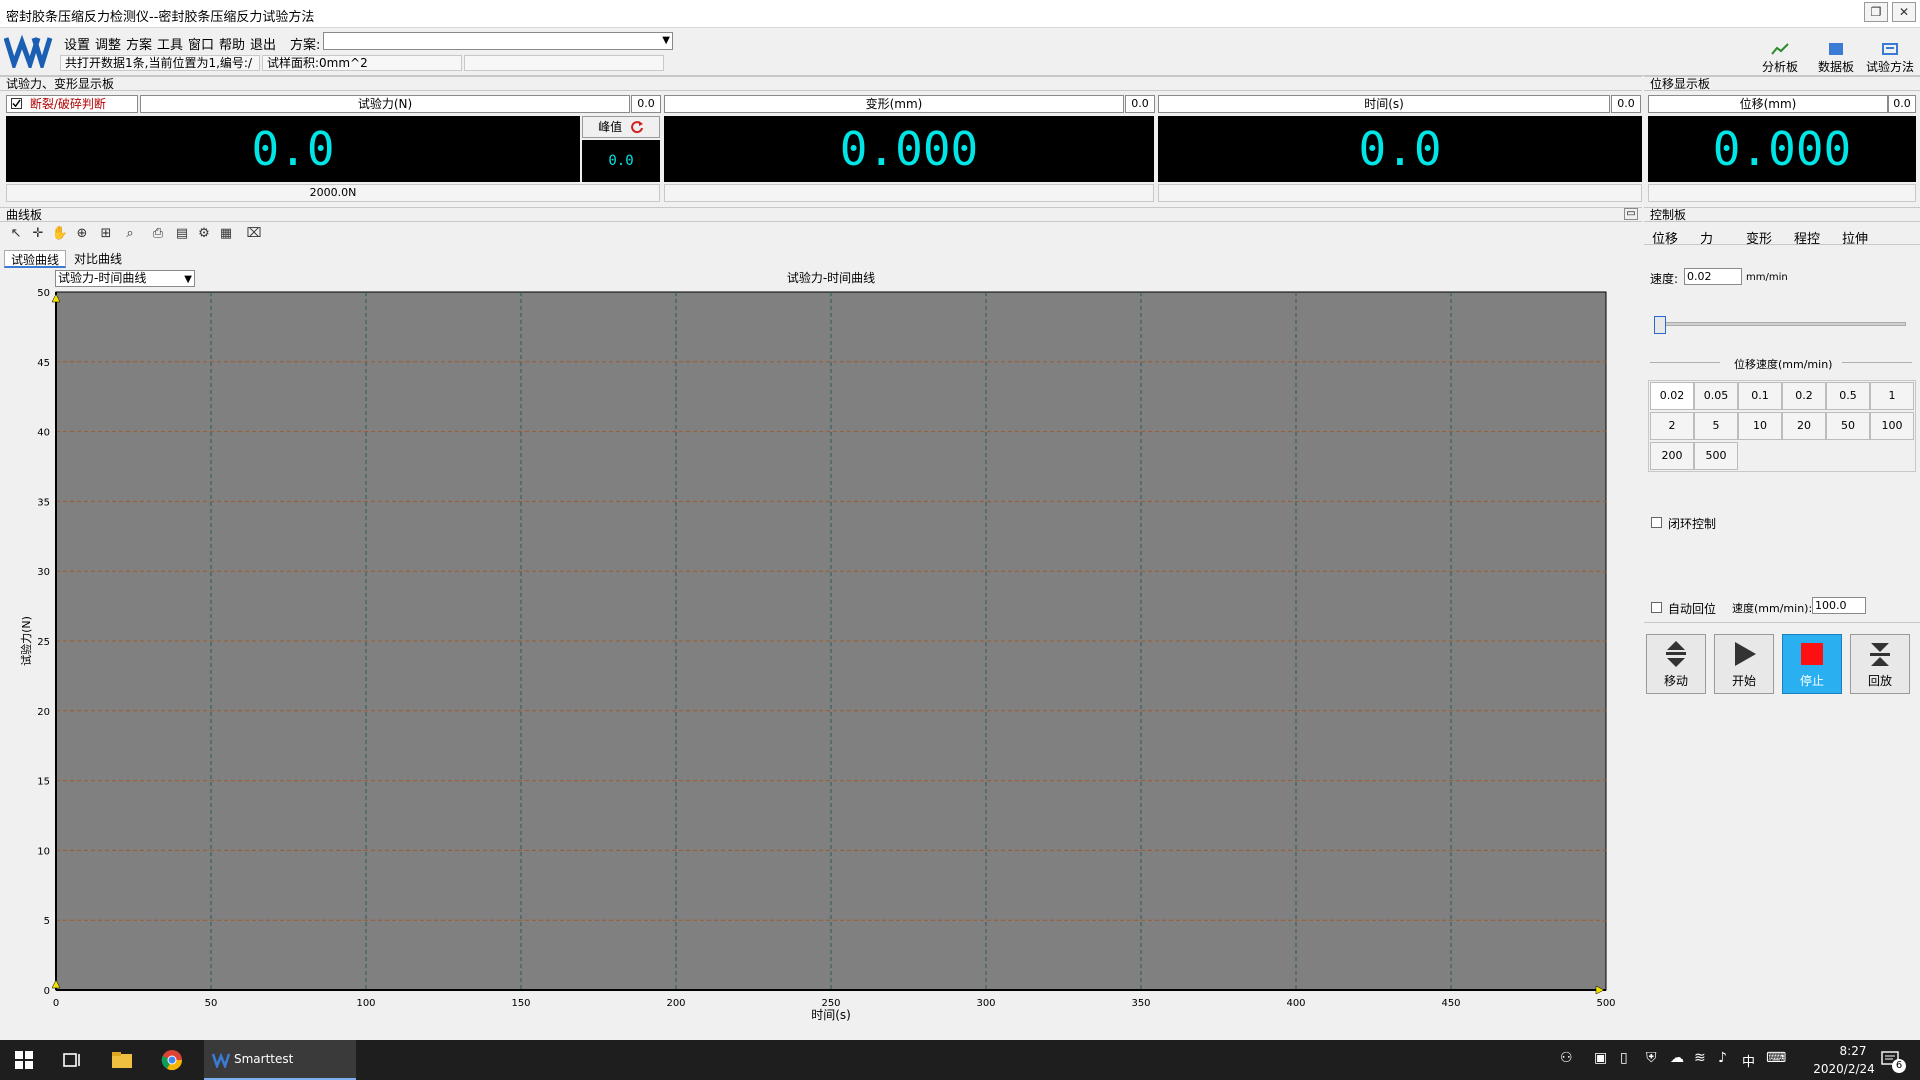  I want to click on y-tick-label: 10, so click(43, 851).